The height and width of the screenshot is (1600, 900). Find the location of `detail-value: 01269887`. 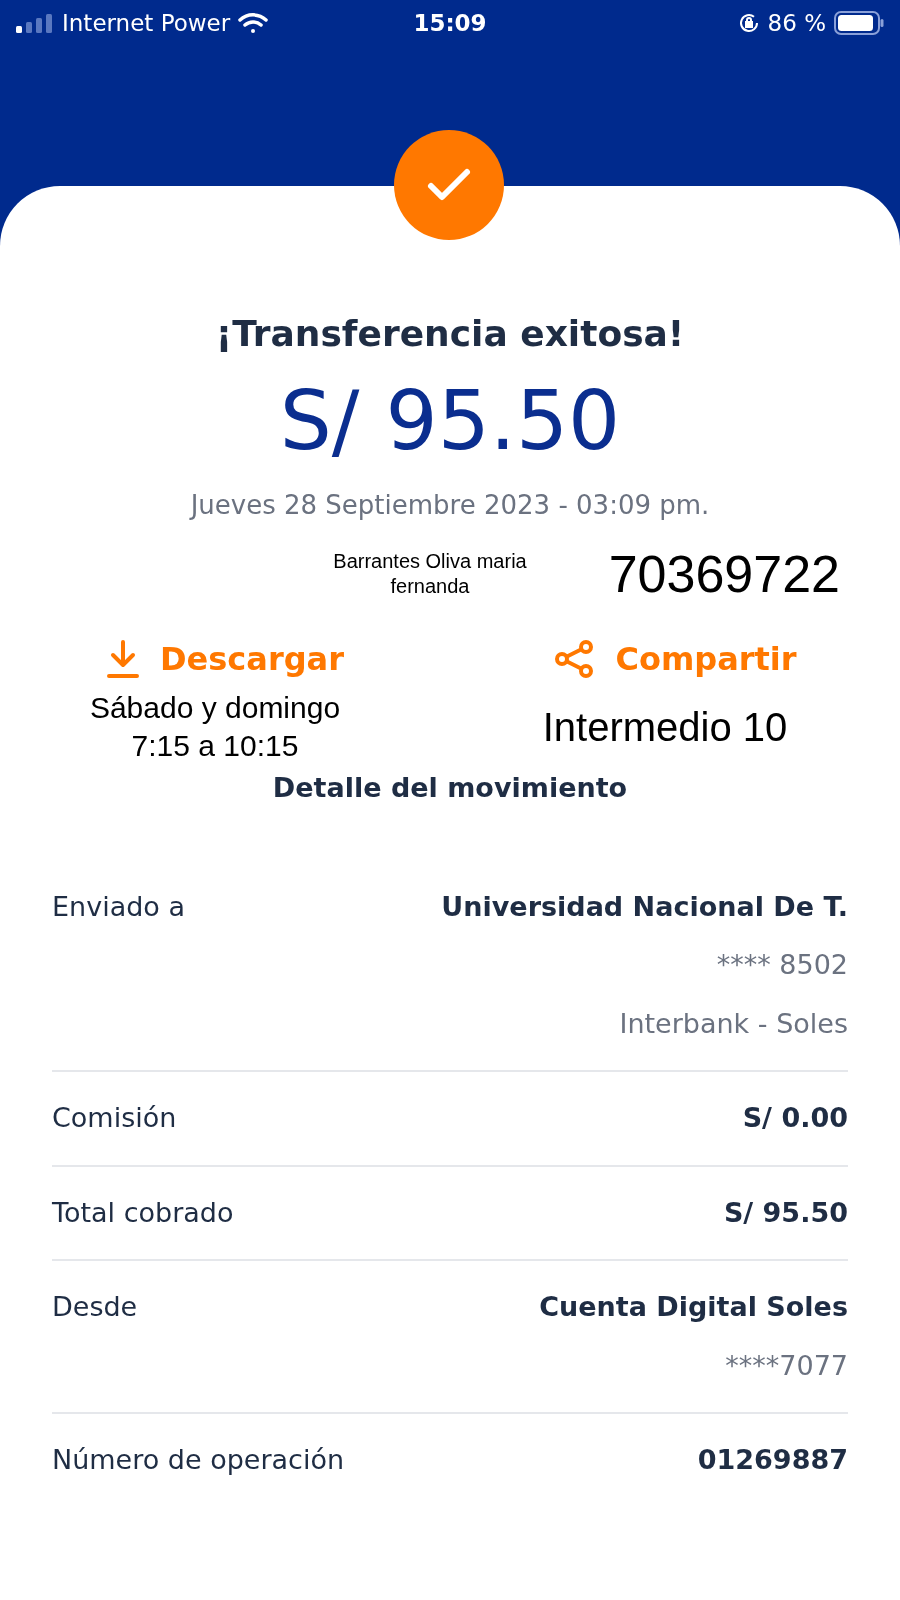

detail-value: 01269887 is located at coordinates (772, 1460).